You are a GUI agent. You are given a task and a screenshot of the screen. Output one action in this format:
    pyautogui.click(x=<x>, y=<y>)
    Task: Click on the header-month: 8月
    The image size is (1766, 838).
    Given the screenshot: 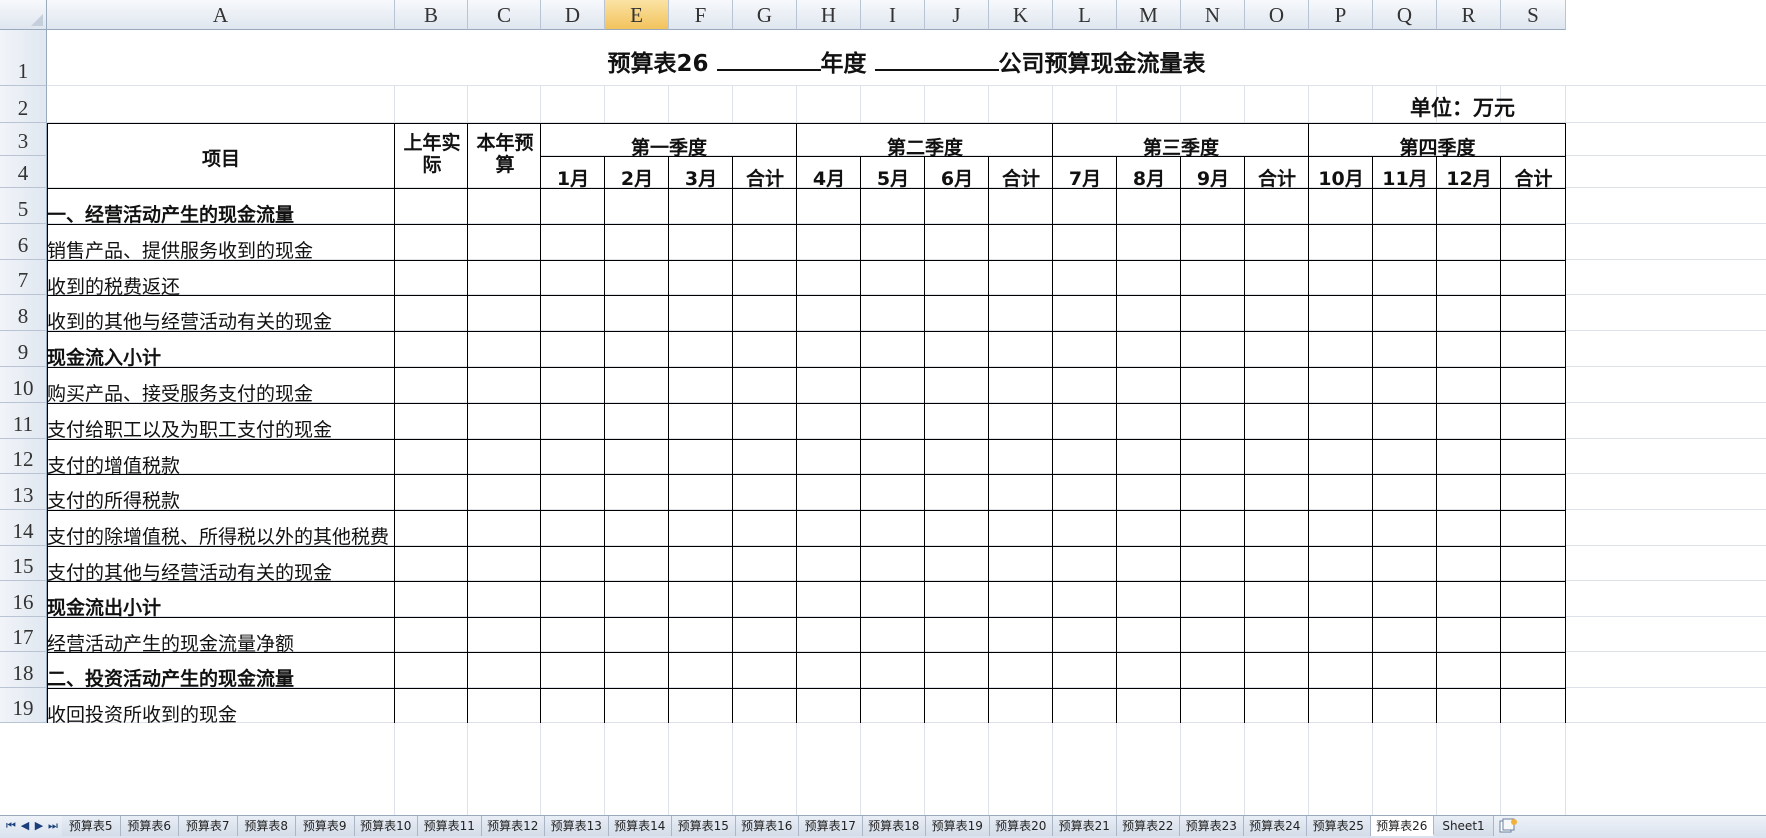 What is the action you would take?
    pyautogui.click(x=1149, y=179)
    